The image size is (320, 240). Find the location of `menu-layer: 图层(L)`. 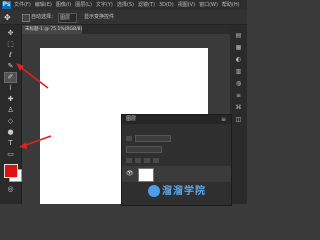

menu-layer: 图层(L) is located at coordinates (83, 5).